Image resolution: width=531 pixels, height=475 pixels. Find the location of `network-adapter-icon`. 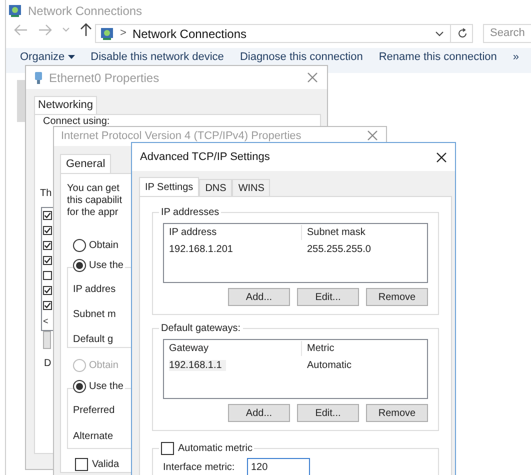

network-adapter-icon is located at coordinates (38, 77).